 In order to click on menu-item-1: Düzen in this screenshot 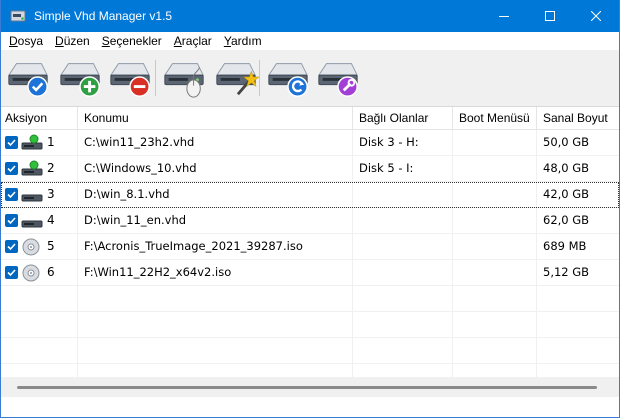, I will do `click(72, 41)`.